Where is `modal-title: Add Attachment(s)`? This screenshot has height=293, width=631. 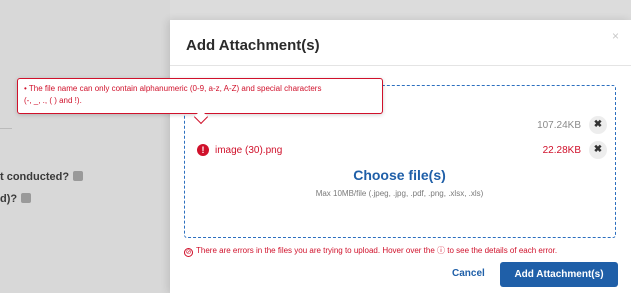 modal-title: Add Attachment(s) is located at coordinates (253, 45).